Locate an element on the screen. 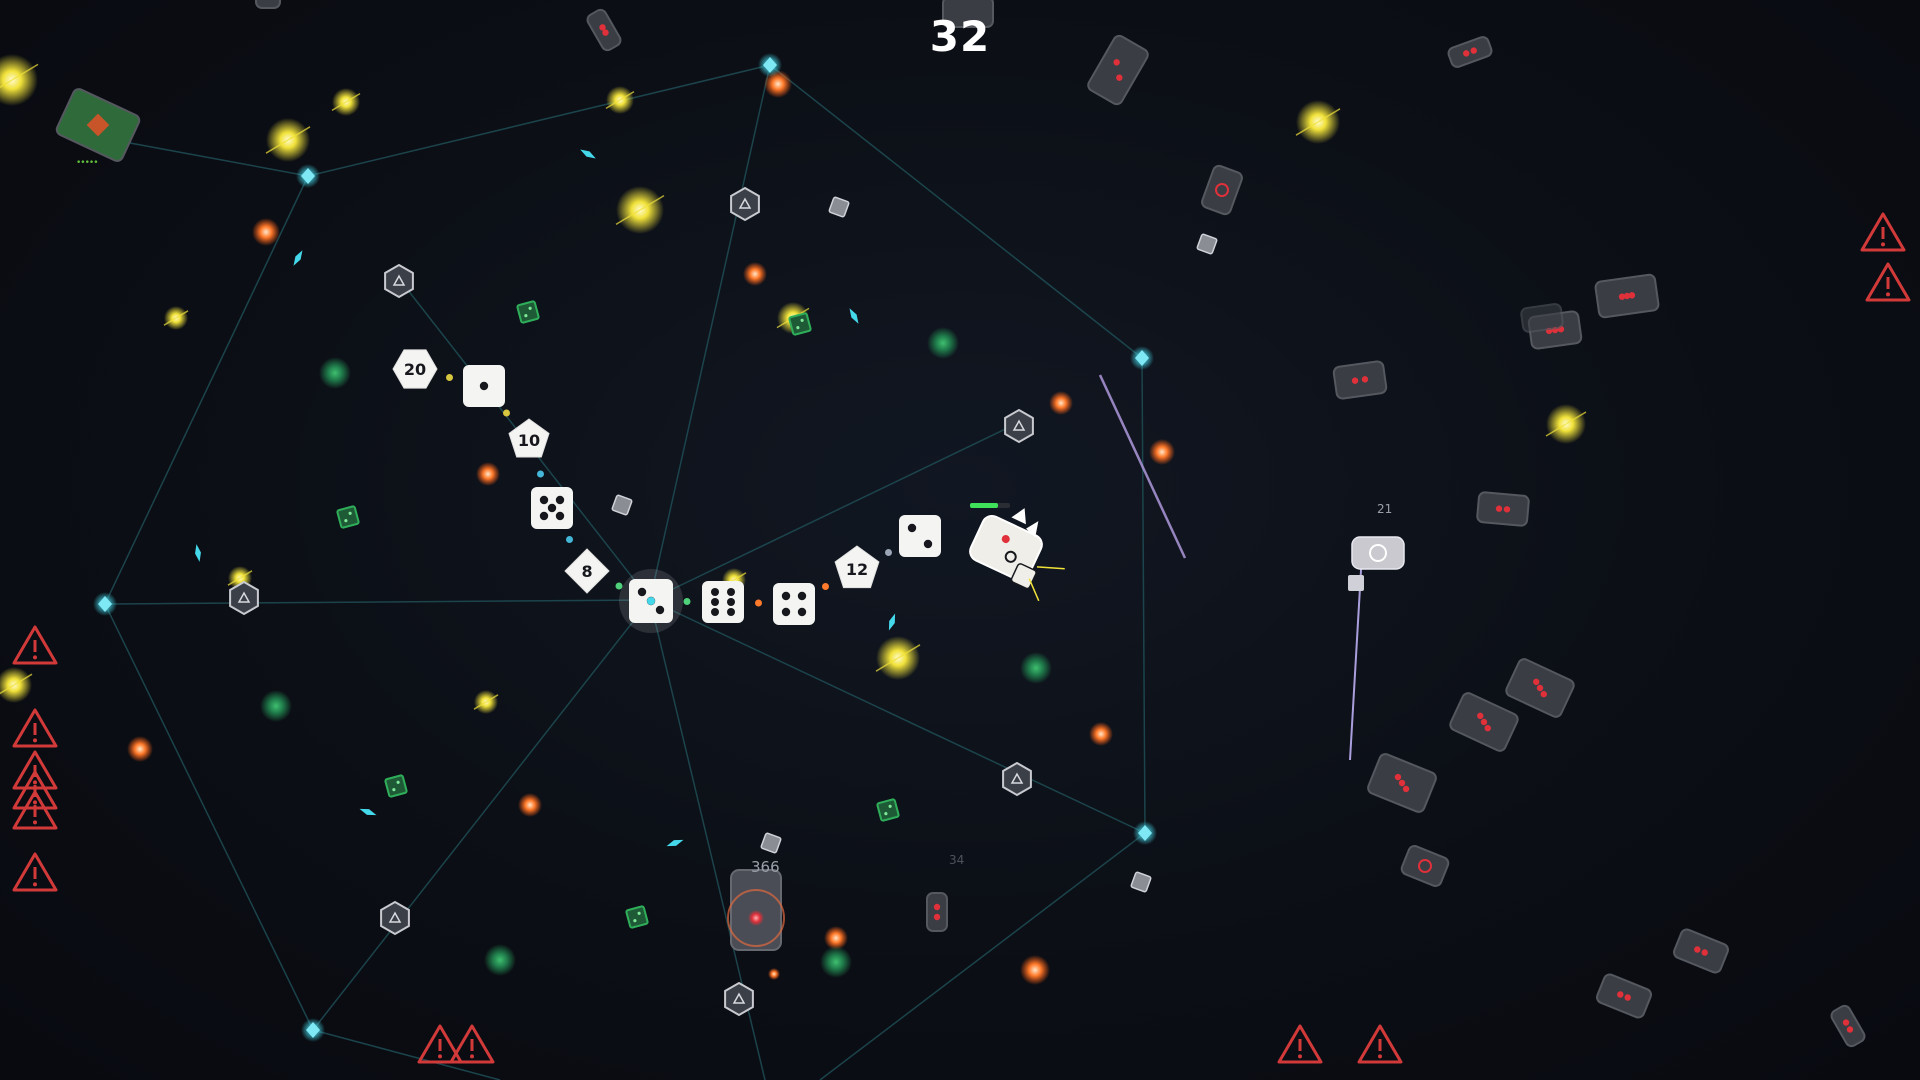 This screenshot has height=1080, width=1920. die-value-label: 12 is located at coordinates (857, 569).